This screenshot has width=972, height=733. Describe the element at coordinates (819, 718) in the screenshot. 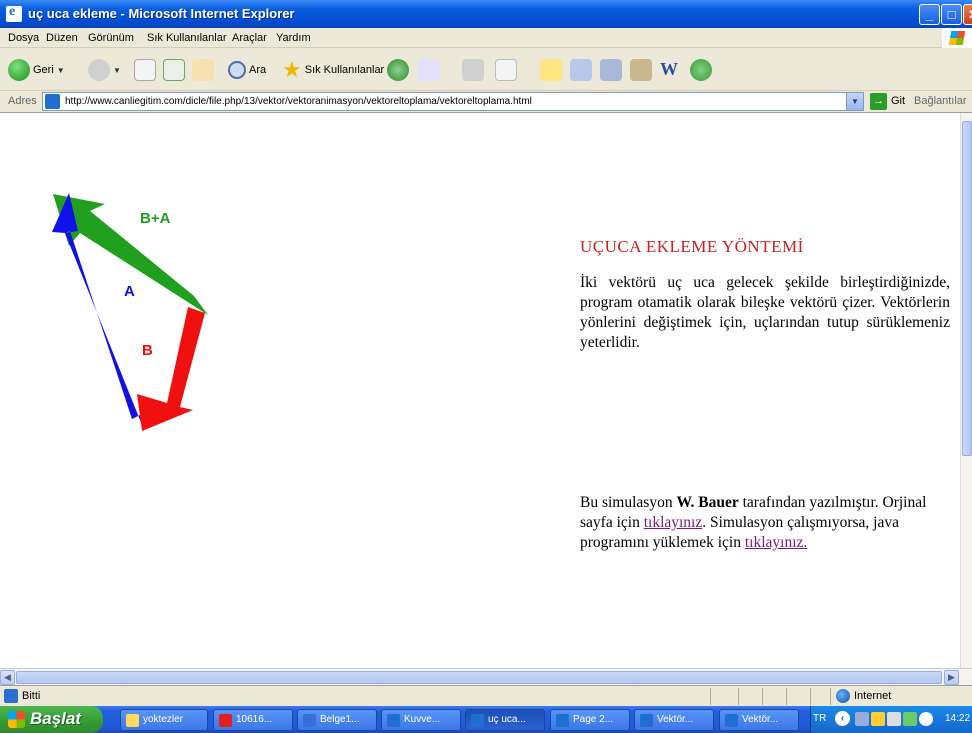

I see `language-indicator: TR` at that location.